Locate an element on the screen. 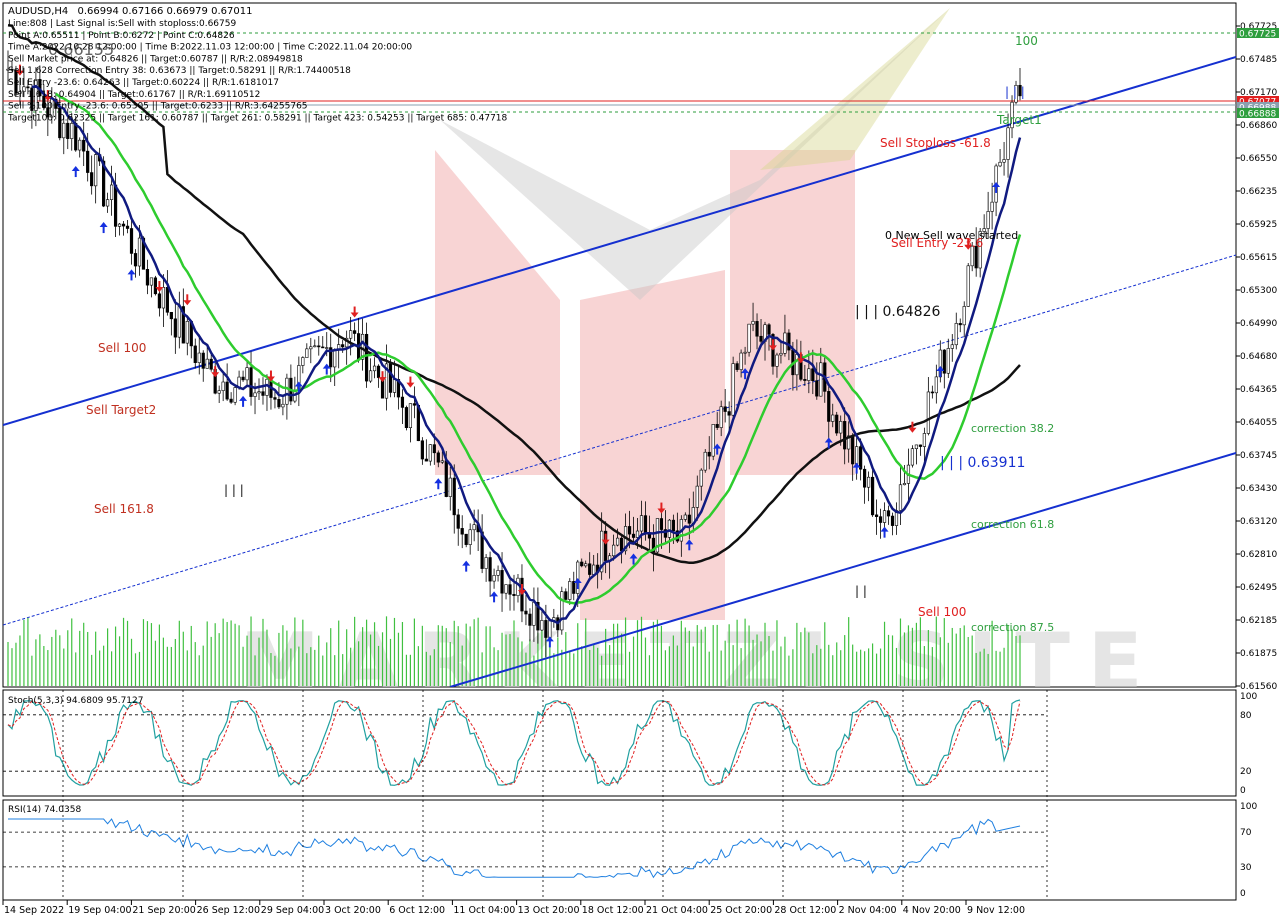 This screenshot has height=920, width=1280. sell-161-label: Sell 161.8 is located at coordinates (124, 509).